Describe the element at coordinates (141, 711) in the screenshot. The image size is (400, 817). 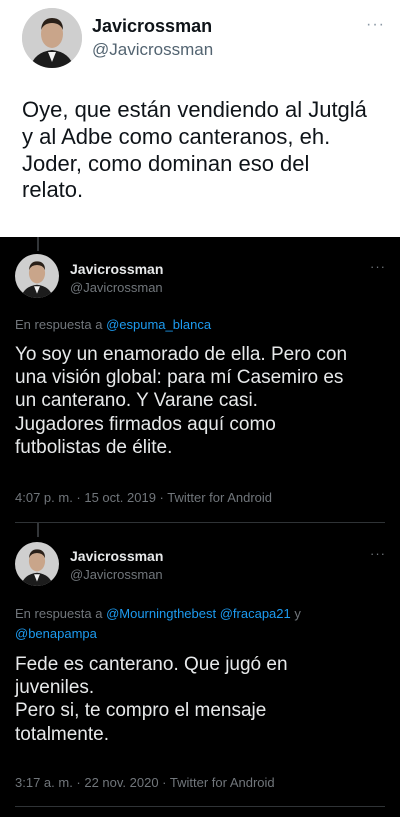
I see `tweet-text-line: Pero si, te compro el mensaje` at that location.